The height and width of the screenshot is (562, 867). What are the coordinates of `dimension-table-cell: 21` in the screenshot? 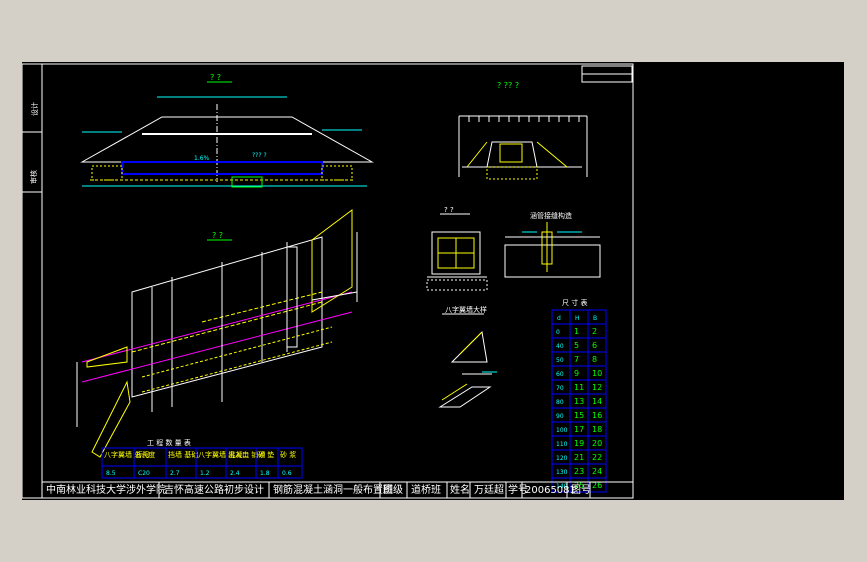 It's located at (579, 457).